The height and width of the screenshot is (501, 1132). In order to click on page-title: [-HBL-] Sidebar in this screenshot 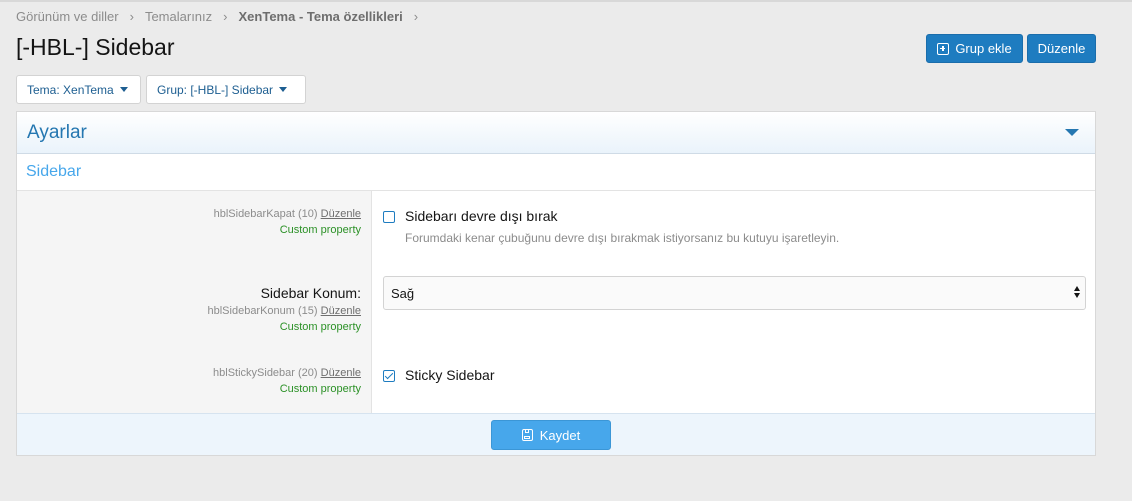, I will do `click(95, 47)`.